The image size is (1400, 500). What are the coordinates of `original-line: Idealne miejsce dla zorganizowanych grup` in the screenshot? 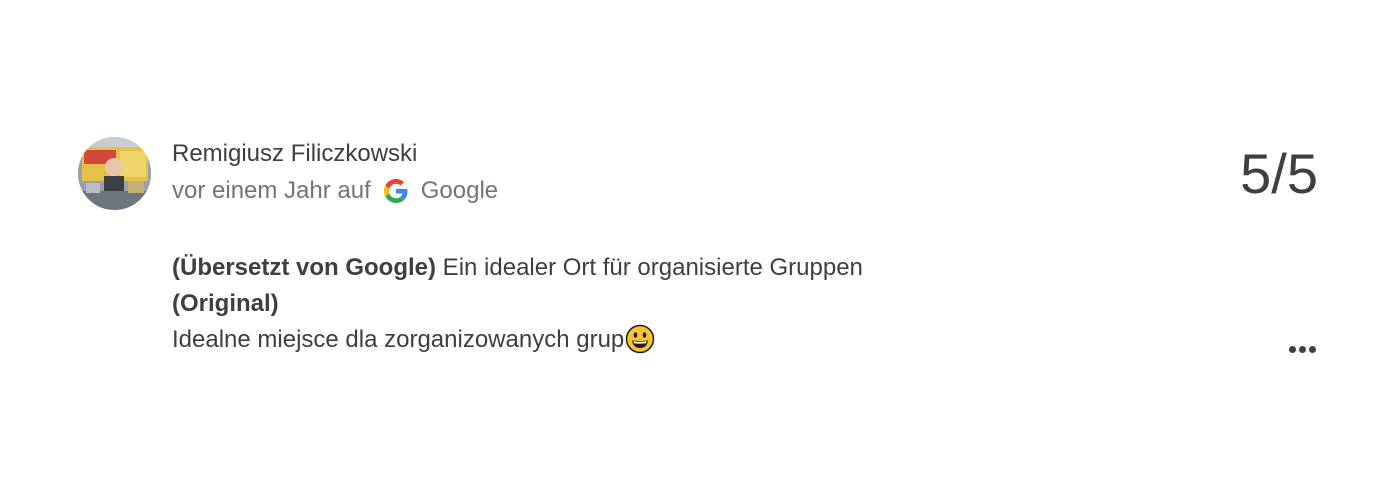 It's located at (517, 340).